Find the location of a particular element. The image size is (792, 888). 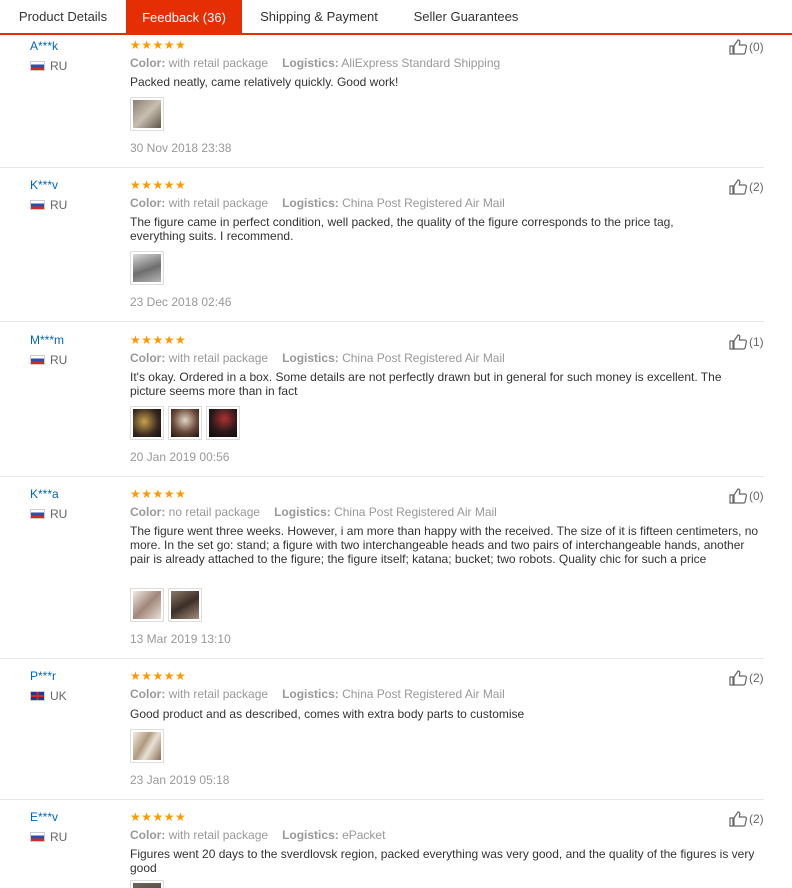

color-value: no retail package is located at coordinates (214, 512).